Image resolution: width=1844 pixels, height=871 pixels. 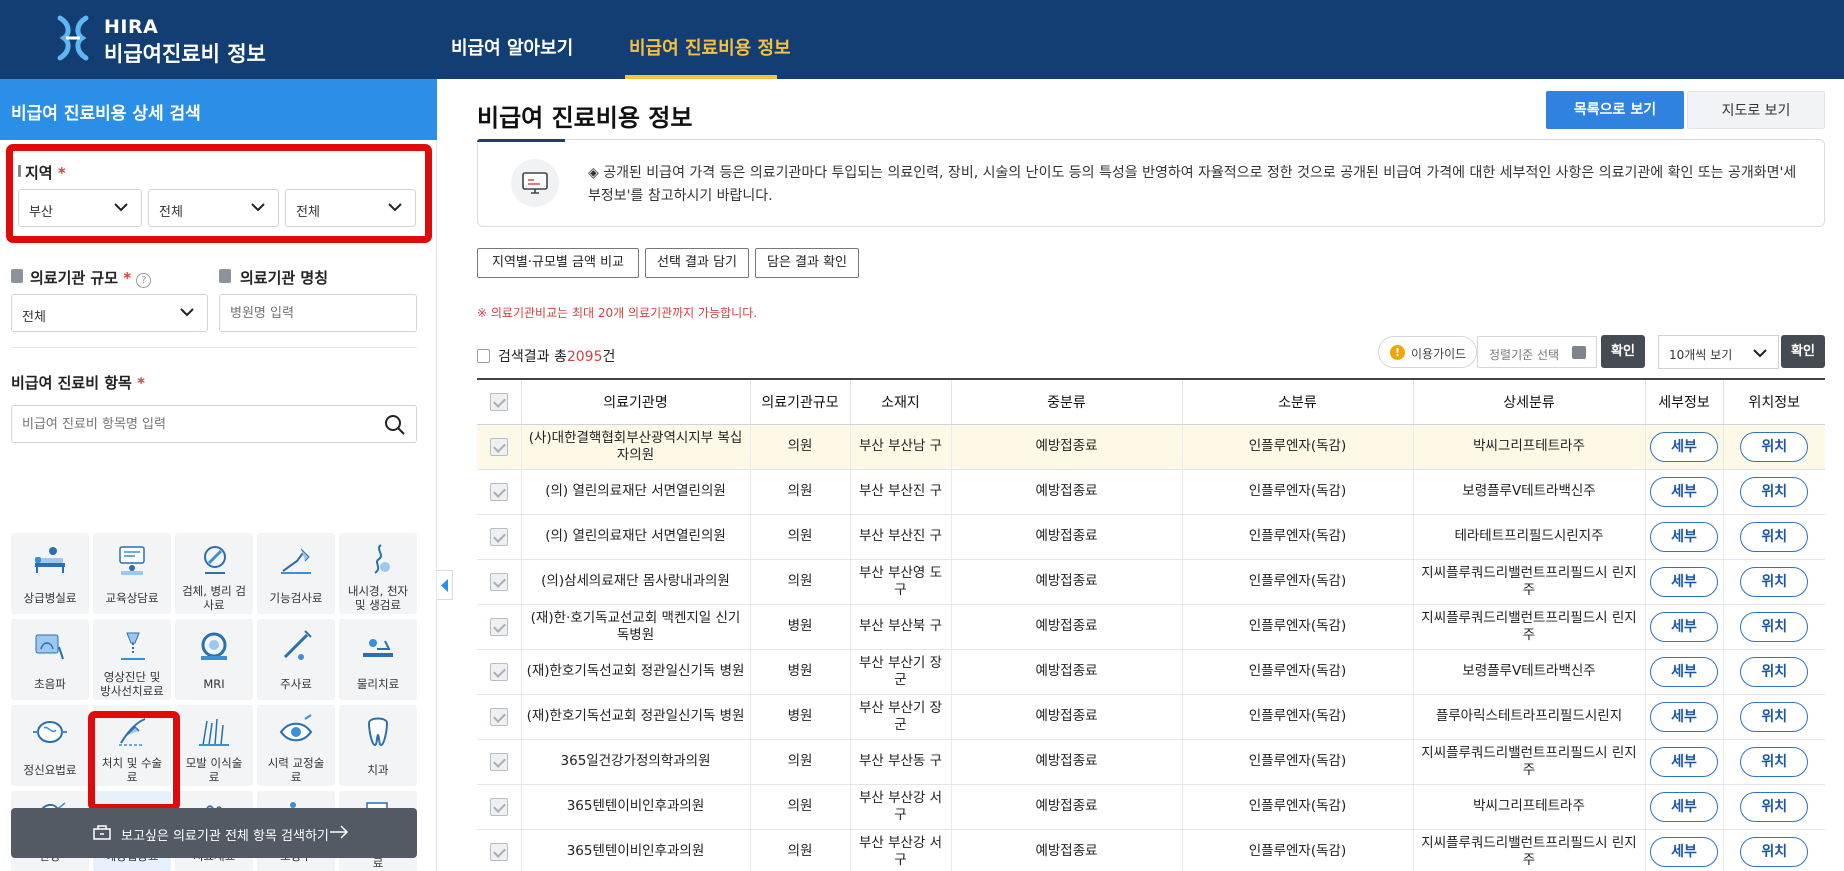 I want to click on building-icon, so click(x=17, y=276).